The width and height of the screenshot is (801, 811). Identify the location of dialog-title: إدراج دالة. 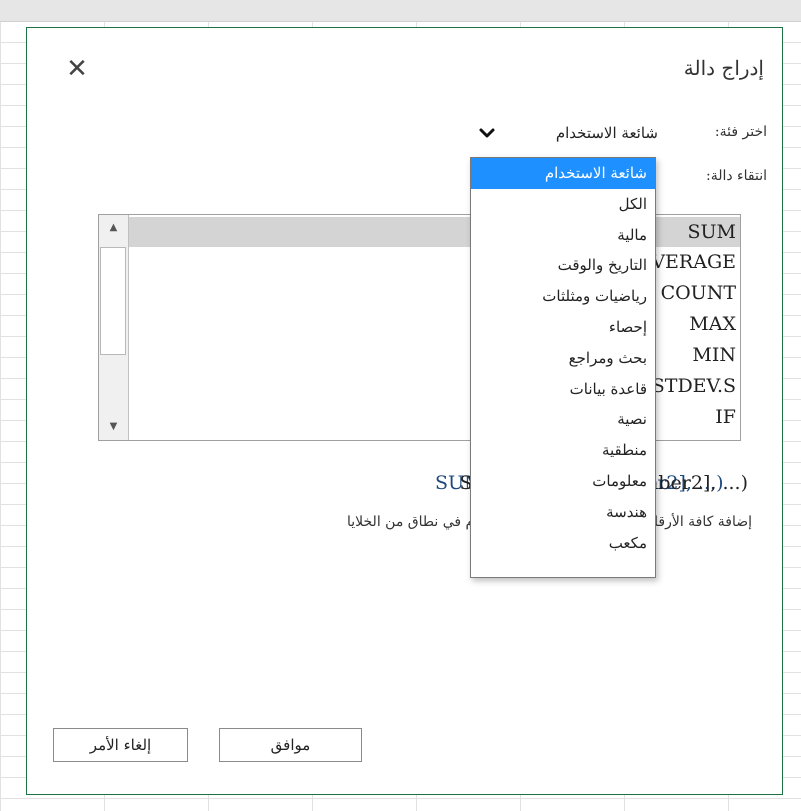
(723, 68).